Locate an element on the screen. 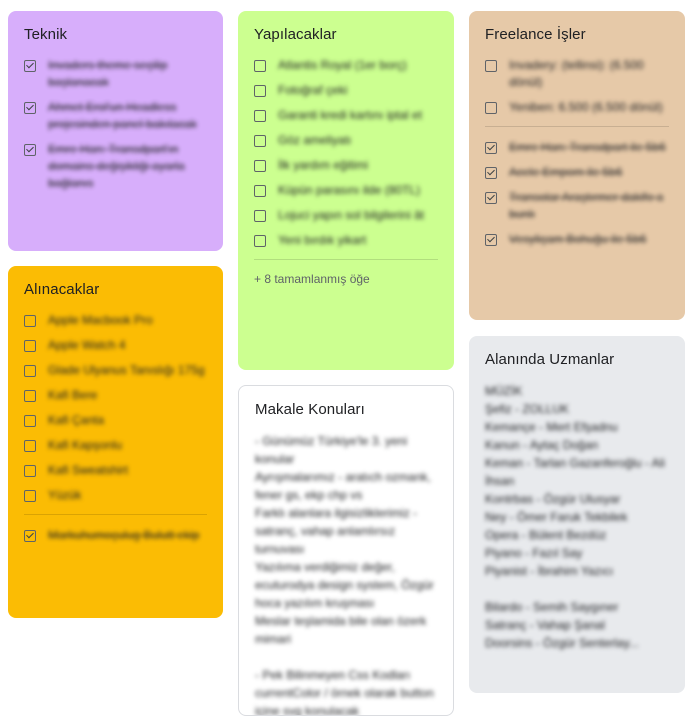 The image size is (700, 716). list-item: Vesyliçam Bohuğu ile 5b6 is located at coordinates (577, 239).